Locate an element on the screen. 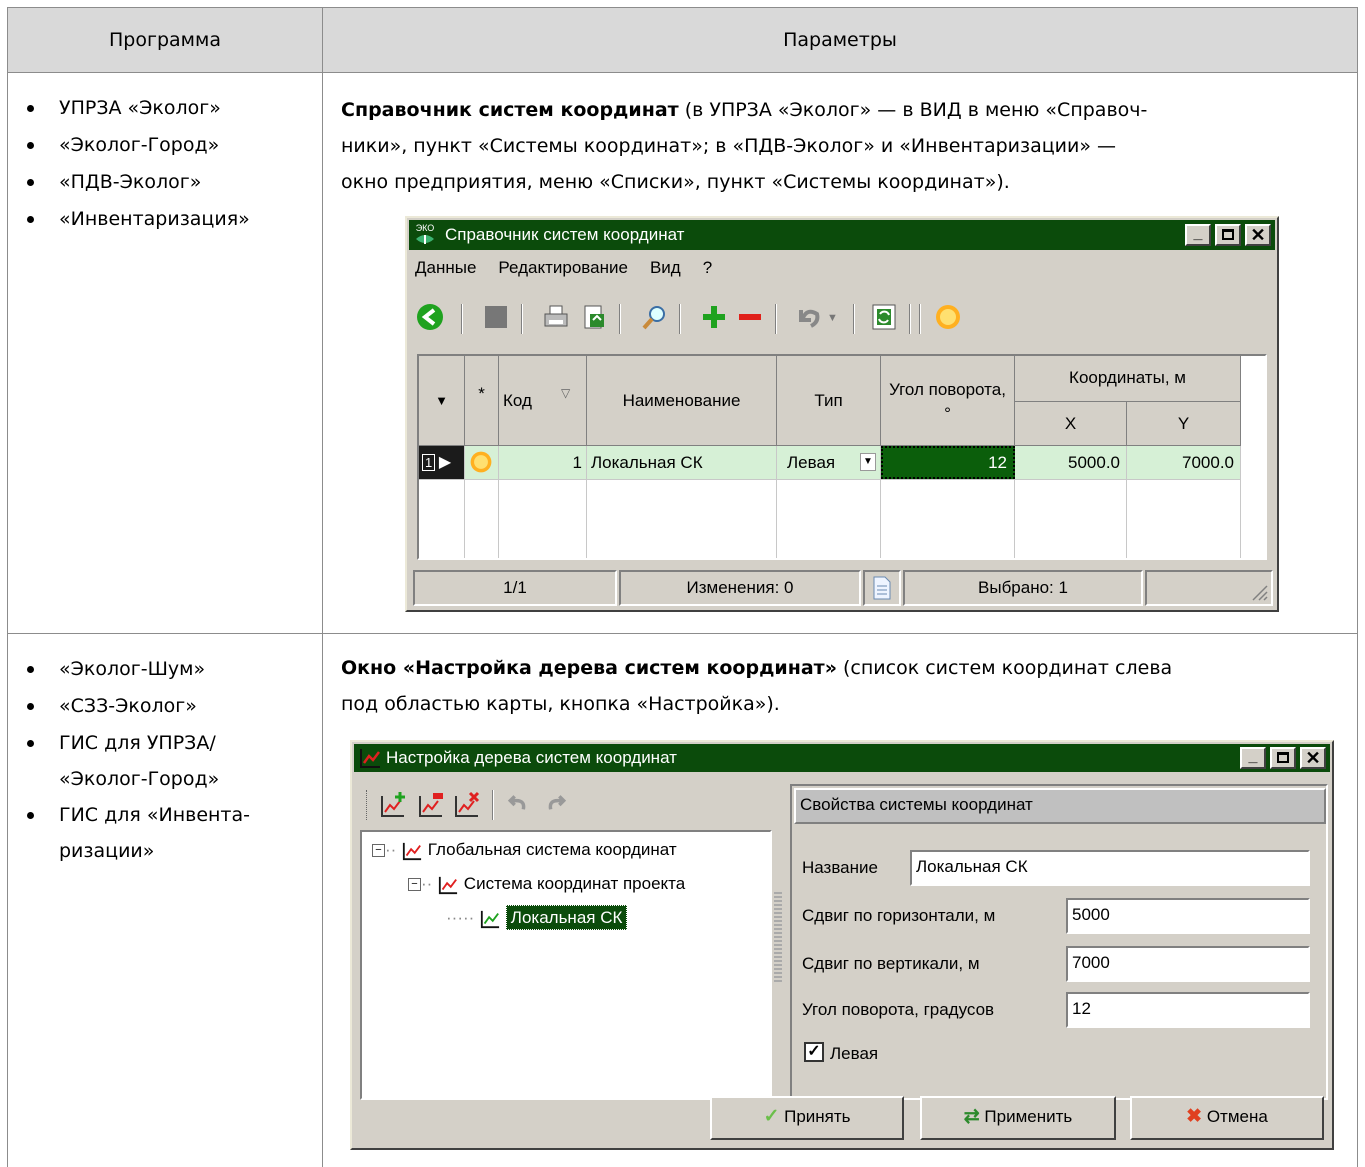 The image size is (1365, 1167). table-border-left is located at coordinates (7, 587).